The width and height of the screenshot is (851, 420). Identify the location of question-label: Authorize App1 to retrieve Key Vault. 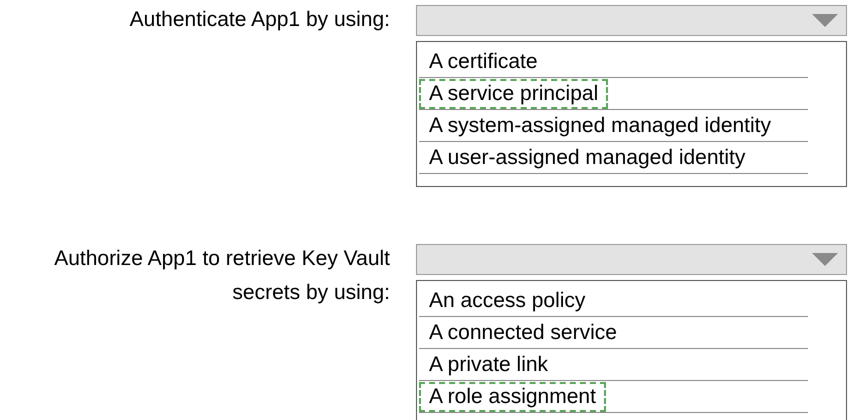
(222, 259).